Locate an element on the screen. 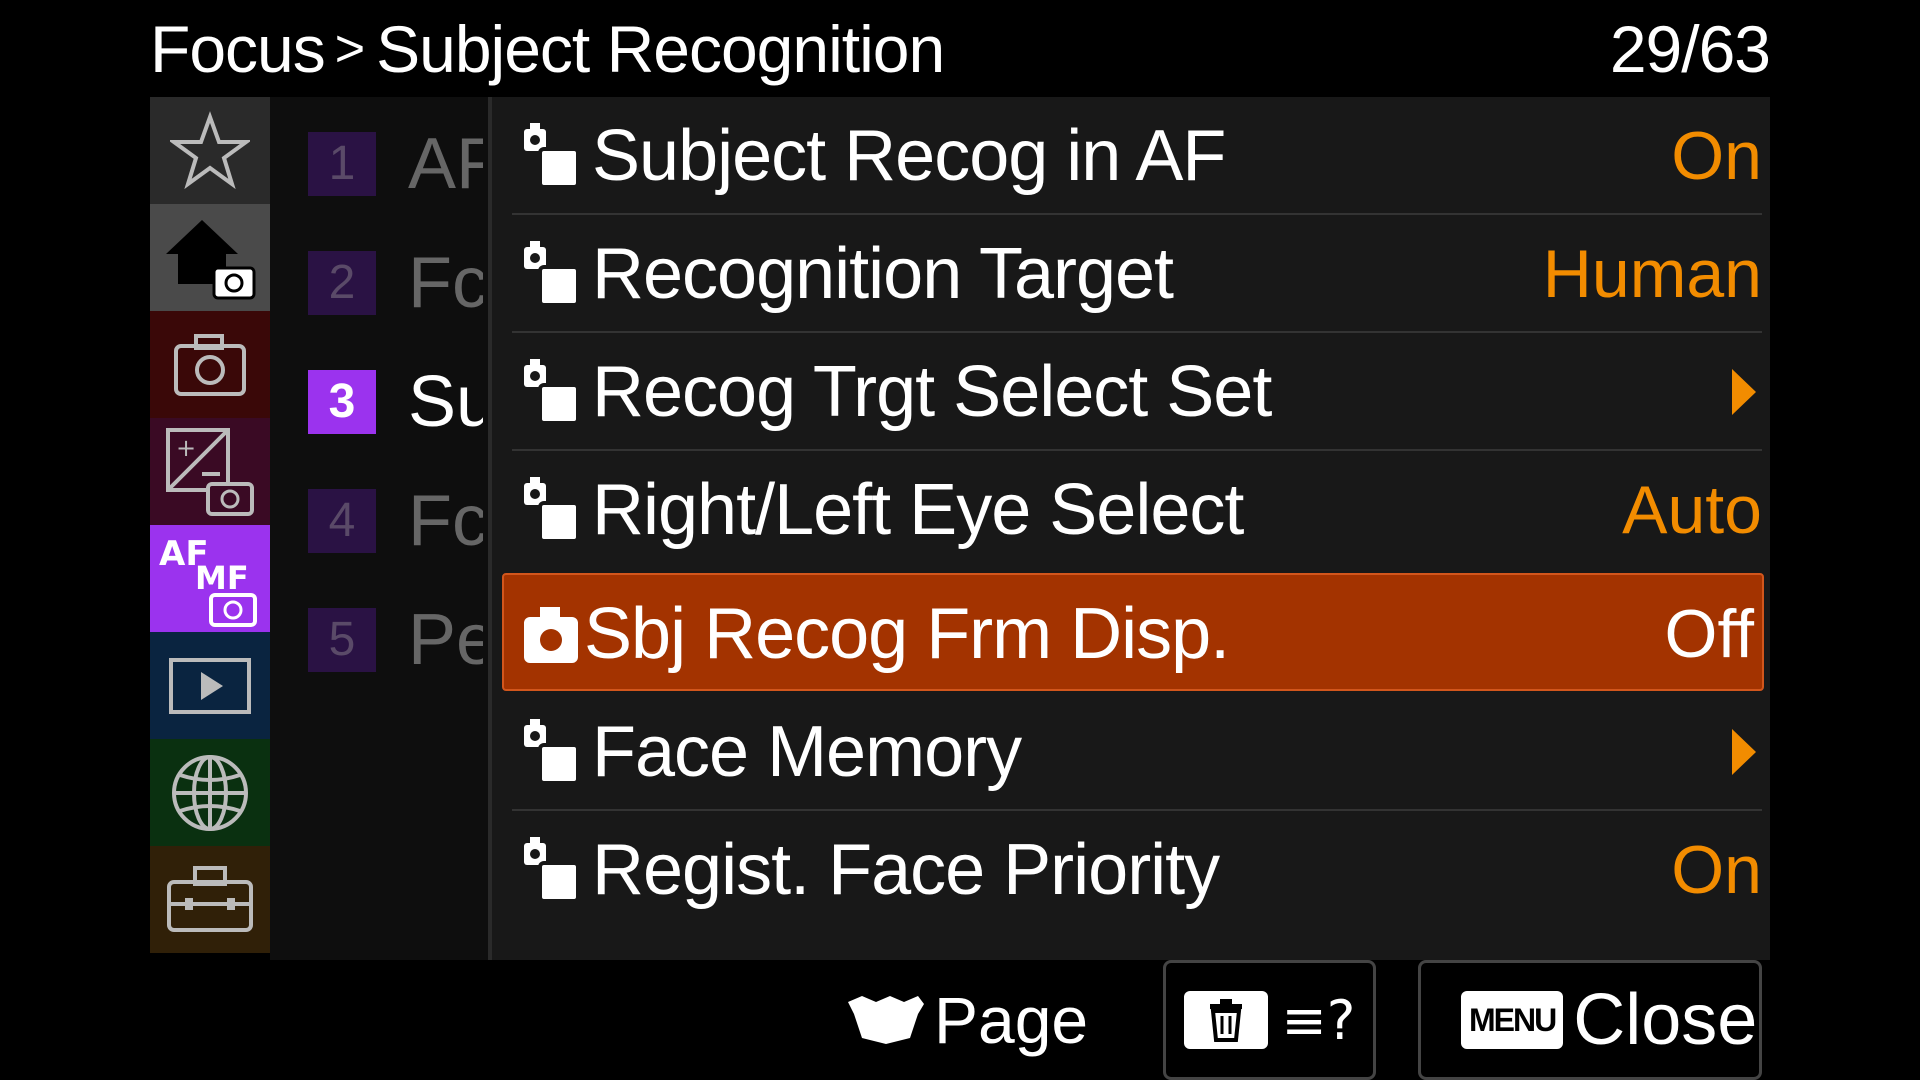 The width and height of the screenshot is (1920, 1080). toolbox-icon is located at coordinates (210, 898).